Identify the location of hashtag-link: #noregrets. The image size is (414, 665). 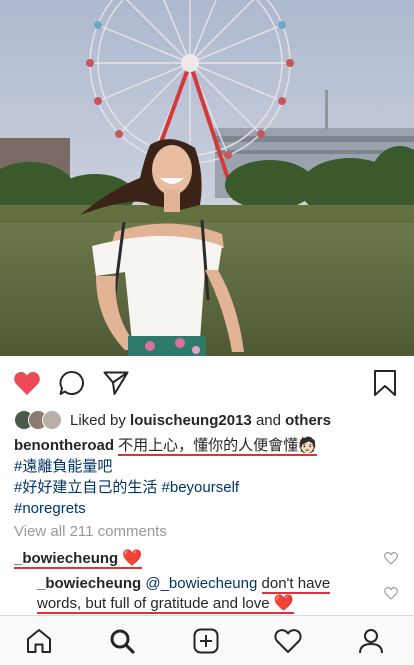
(50, 508).